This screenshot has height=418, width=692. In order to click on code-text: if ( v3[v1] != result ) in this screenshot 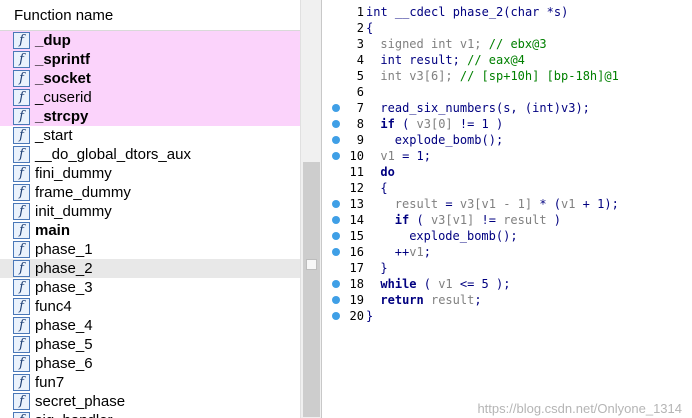, I will do `click(478, 220)`.